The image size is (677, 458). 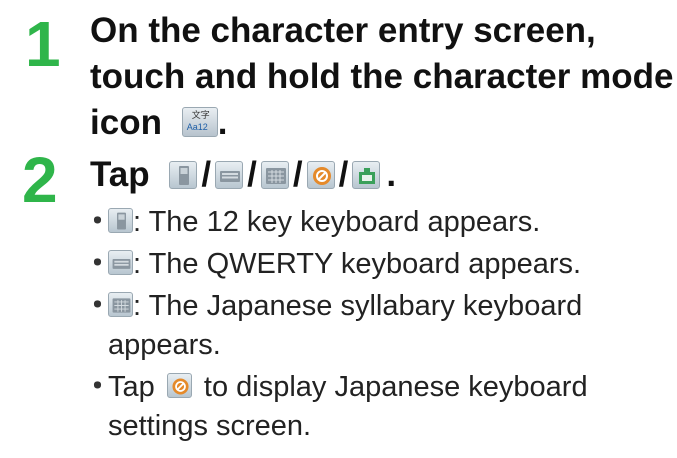 What do you see at coordinates (131, 387) in the screenshot?
I see `bullet-tap-label: Tap` at bounding box center [131, 387].